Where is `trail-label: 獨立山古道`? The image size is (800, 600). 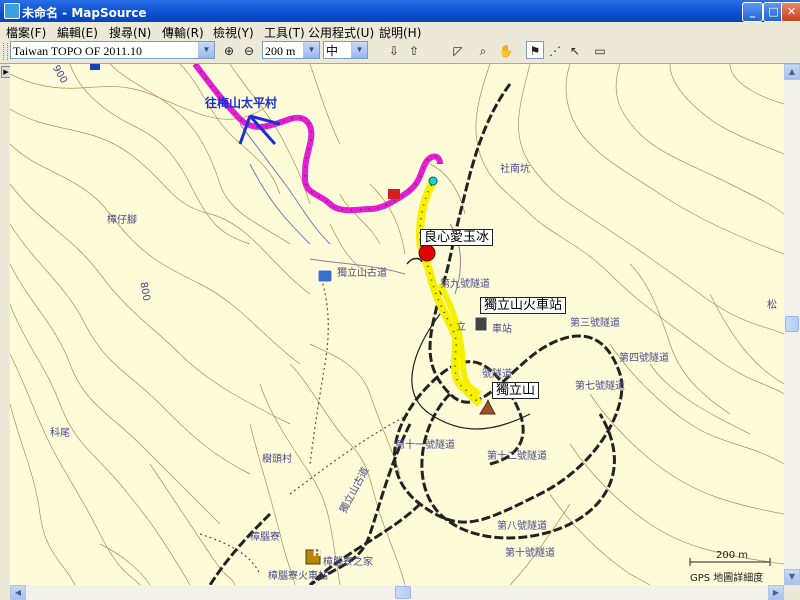 trail-label: 獨立山古道 is located at coordinates (362, 273).